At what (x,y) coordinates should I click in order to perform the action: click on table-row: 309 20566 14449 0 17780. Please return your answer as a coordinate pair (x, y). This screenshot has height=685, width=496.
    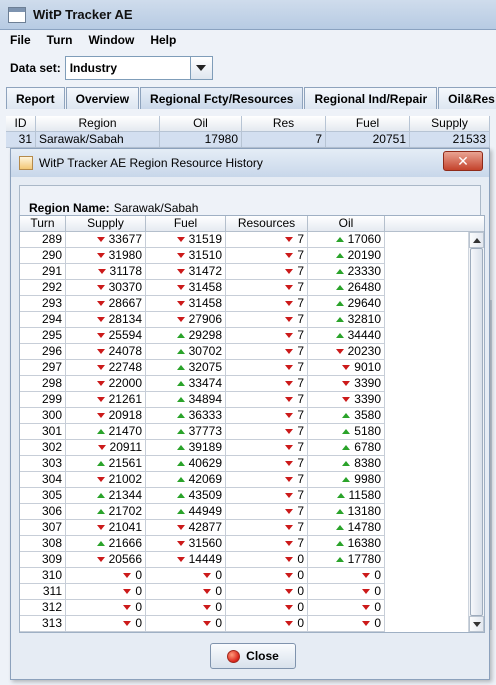
    Looking at the image, I should click on (252, 560).